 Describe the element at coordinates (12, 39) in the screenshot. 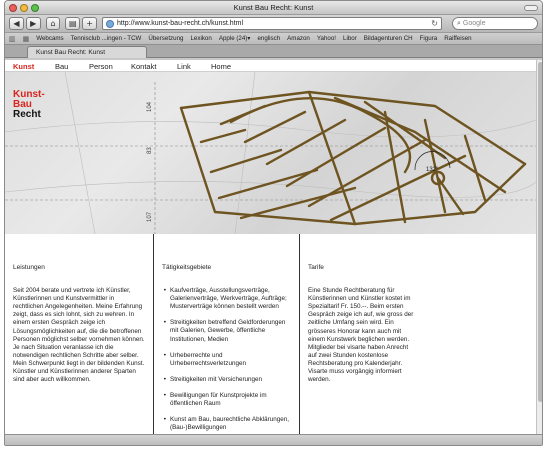

I see `bookmarks-book-icon: ▥` at that location.